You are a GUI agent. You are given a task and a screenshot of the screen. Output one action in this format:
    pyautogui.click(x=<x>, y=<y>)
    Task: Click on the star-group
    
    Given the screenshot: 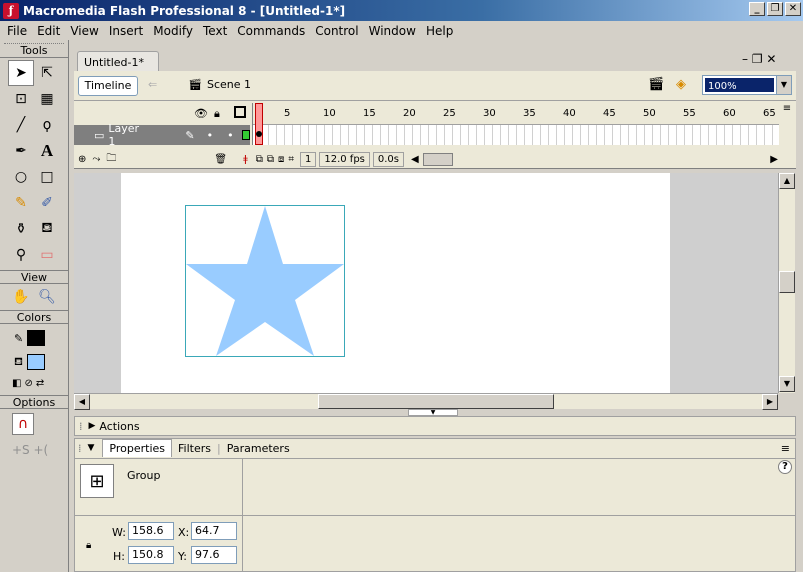 What is the action you would take?
    pyautogui.click(x=265, y=281)
    